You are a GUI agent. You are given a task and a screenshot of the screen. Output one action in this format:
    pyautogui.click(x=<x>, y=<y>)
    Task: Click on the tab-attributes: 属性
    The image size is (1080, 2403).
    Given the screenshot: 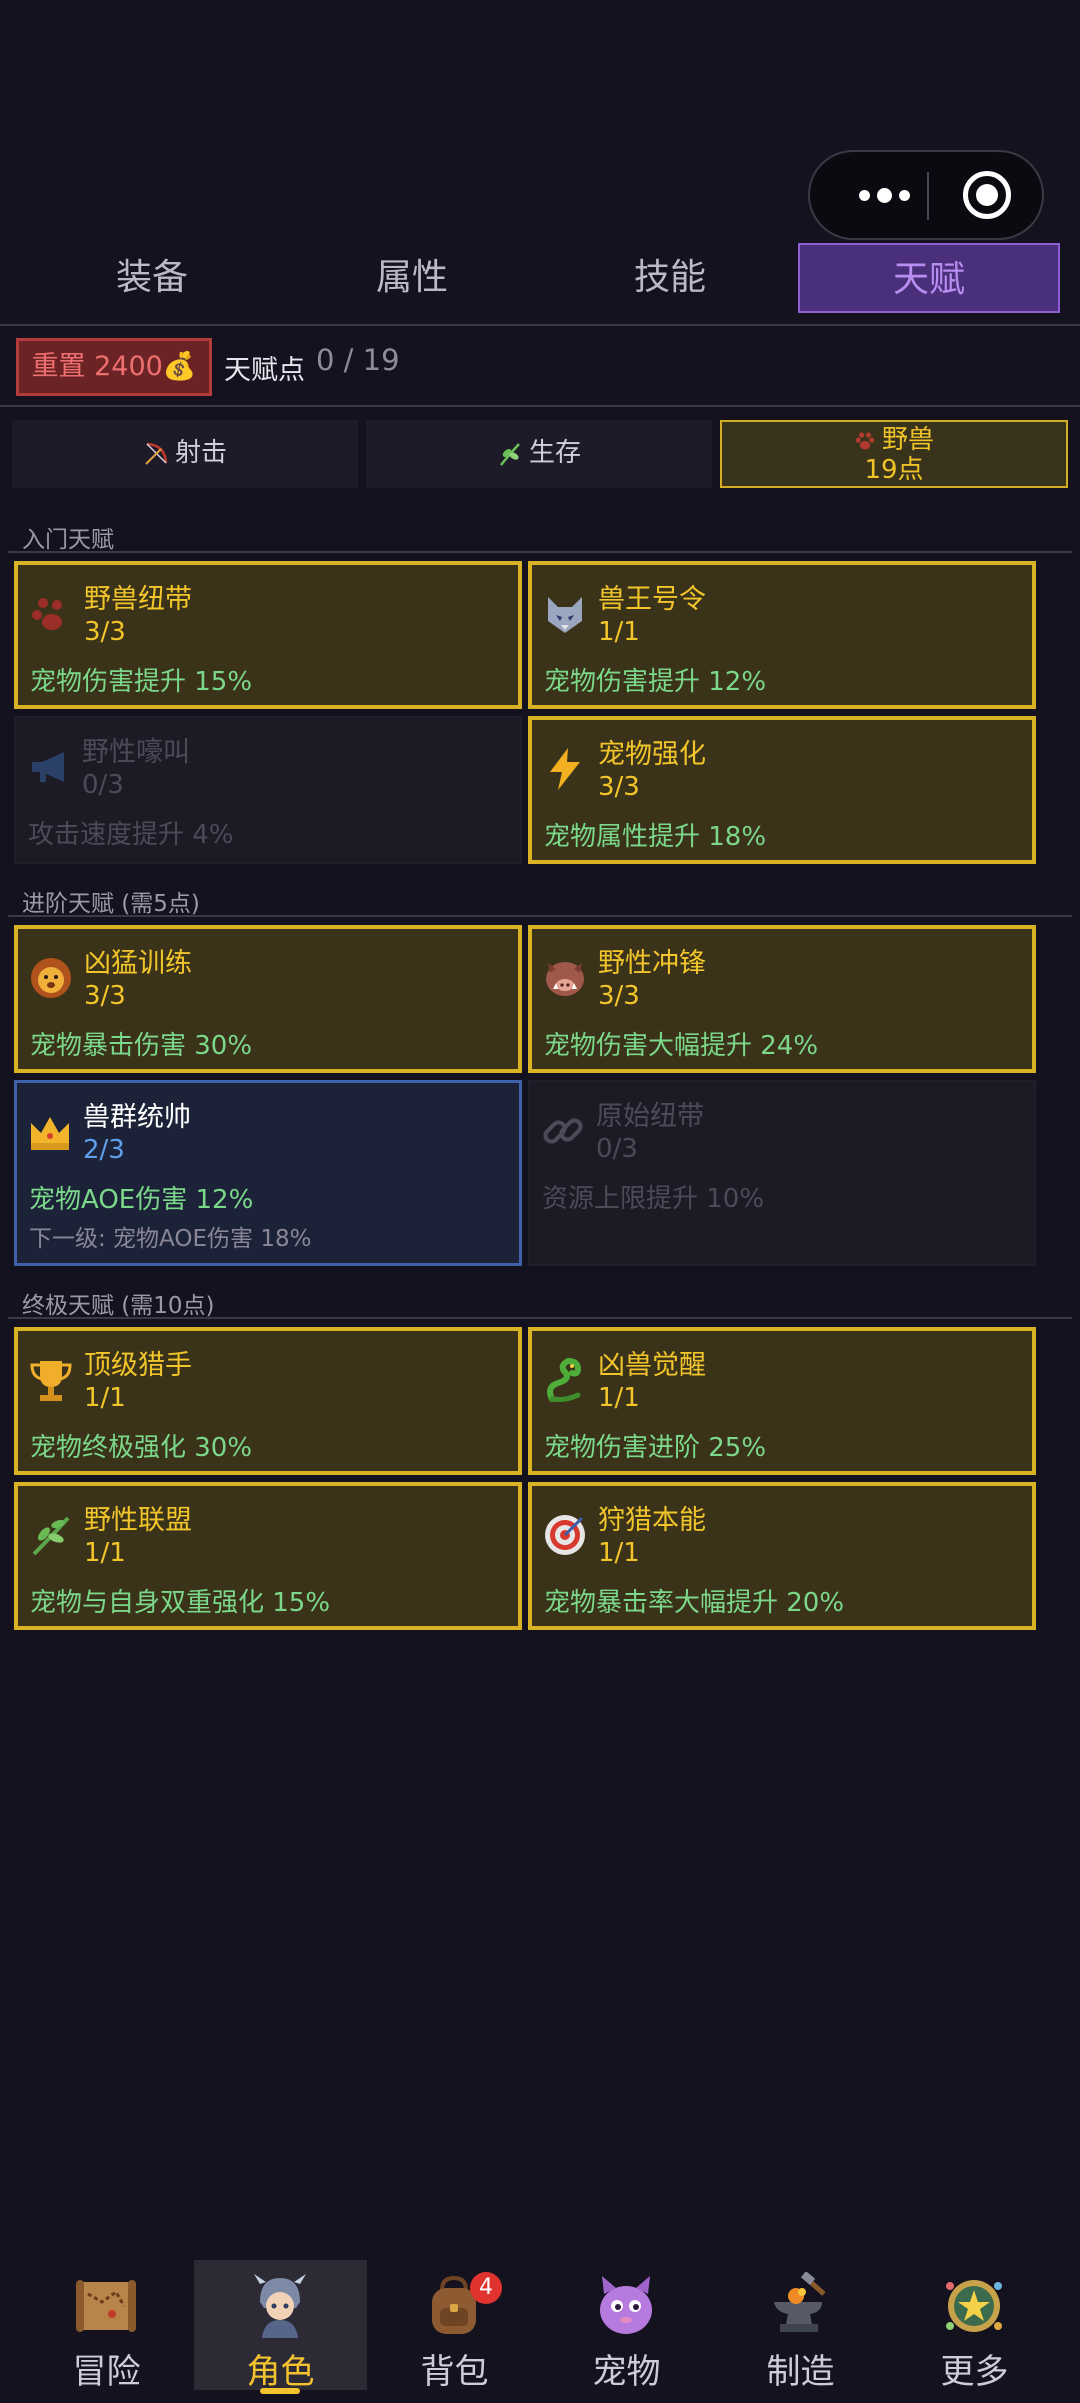 What is the action you would take?
    pyautogui.click(x=412, y=278)
    